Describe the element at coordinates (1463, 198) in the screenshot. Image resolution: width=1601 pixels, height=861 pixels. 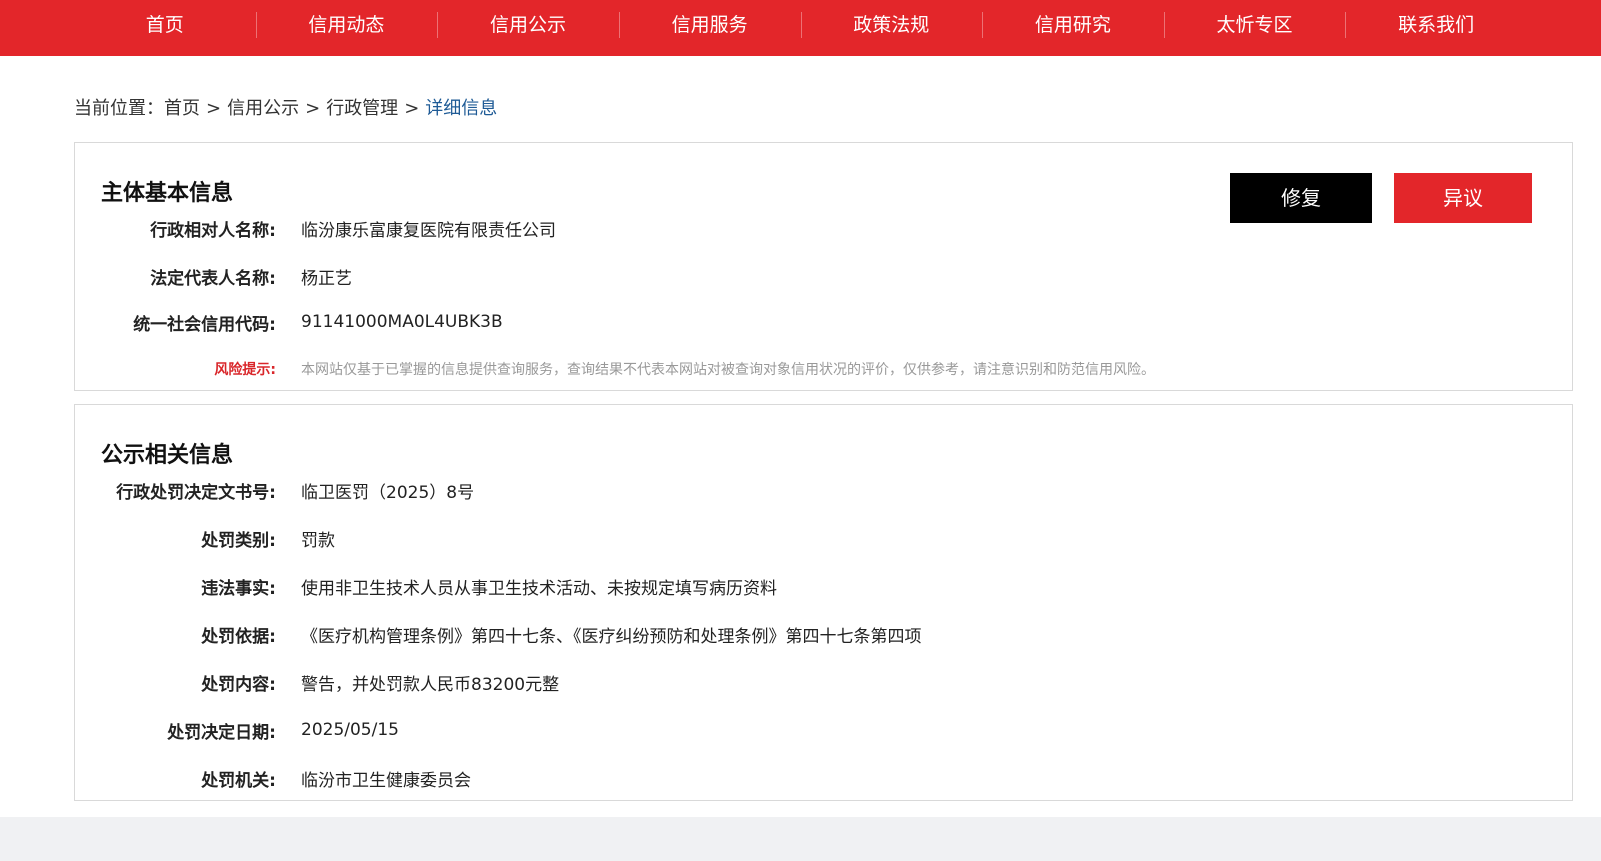
I see `objection-button: 异议` at that location.